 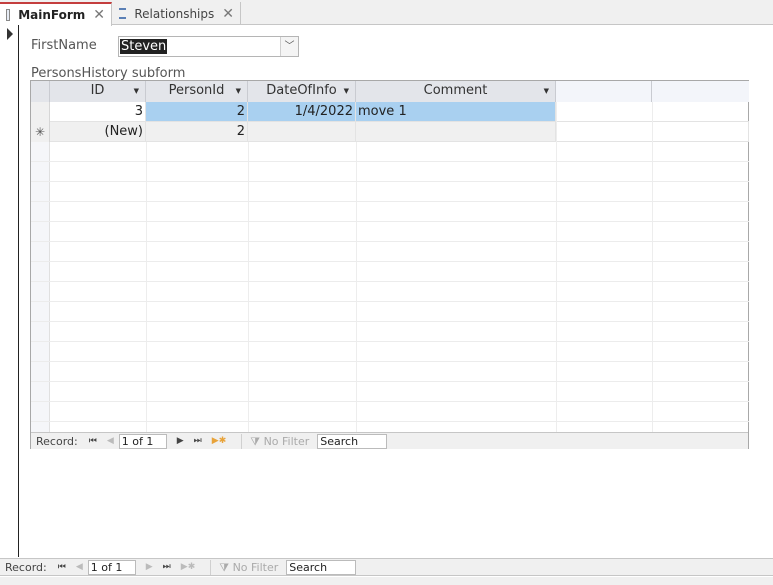 What do you see at coordinates (144, 46) in the screenshot?
I see `firstname-value: Steven` at bounding box center [144, 46].